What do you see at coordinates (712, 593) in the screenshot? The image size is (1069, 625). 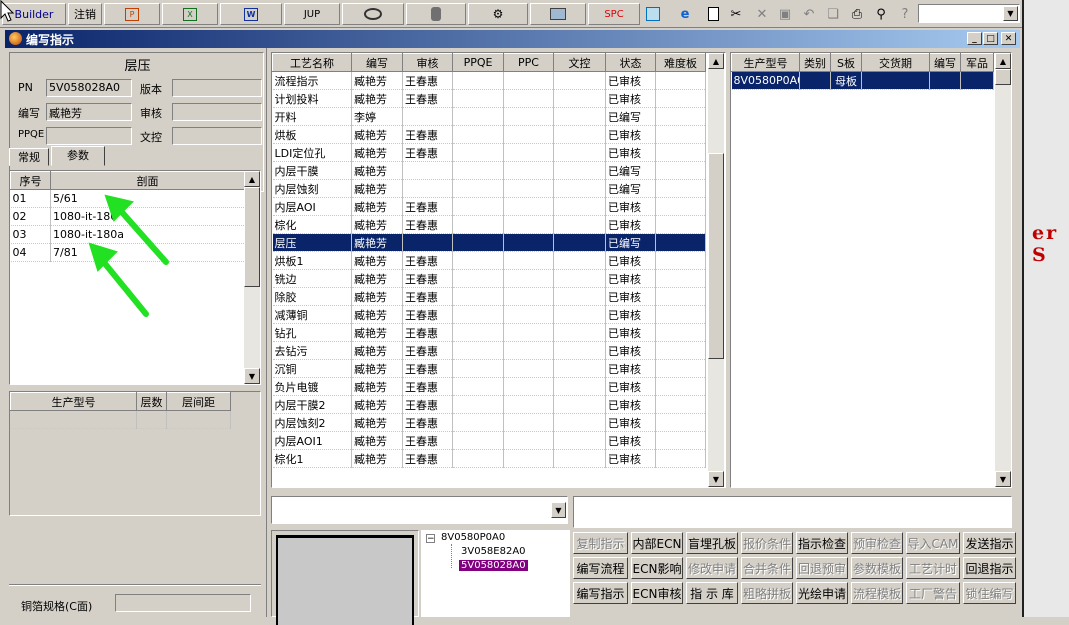 I see `action-button: 指 示 库` at bounding box center [712, 593].